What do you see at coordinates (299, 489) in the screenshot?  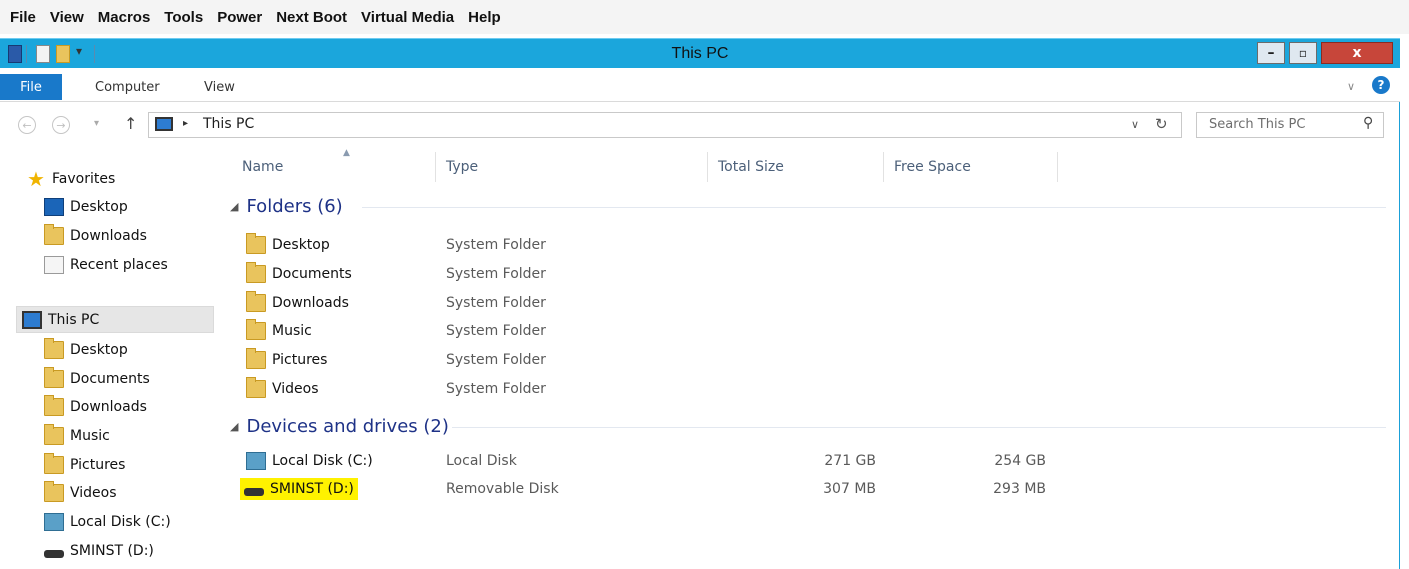 I see `highlight-marker: SMINST (D:)` at bounding box center [299, 489].